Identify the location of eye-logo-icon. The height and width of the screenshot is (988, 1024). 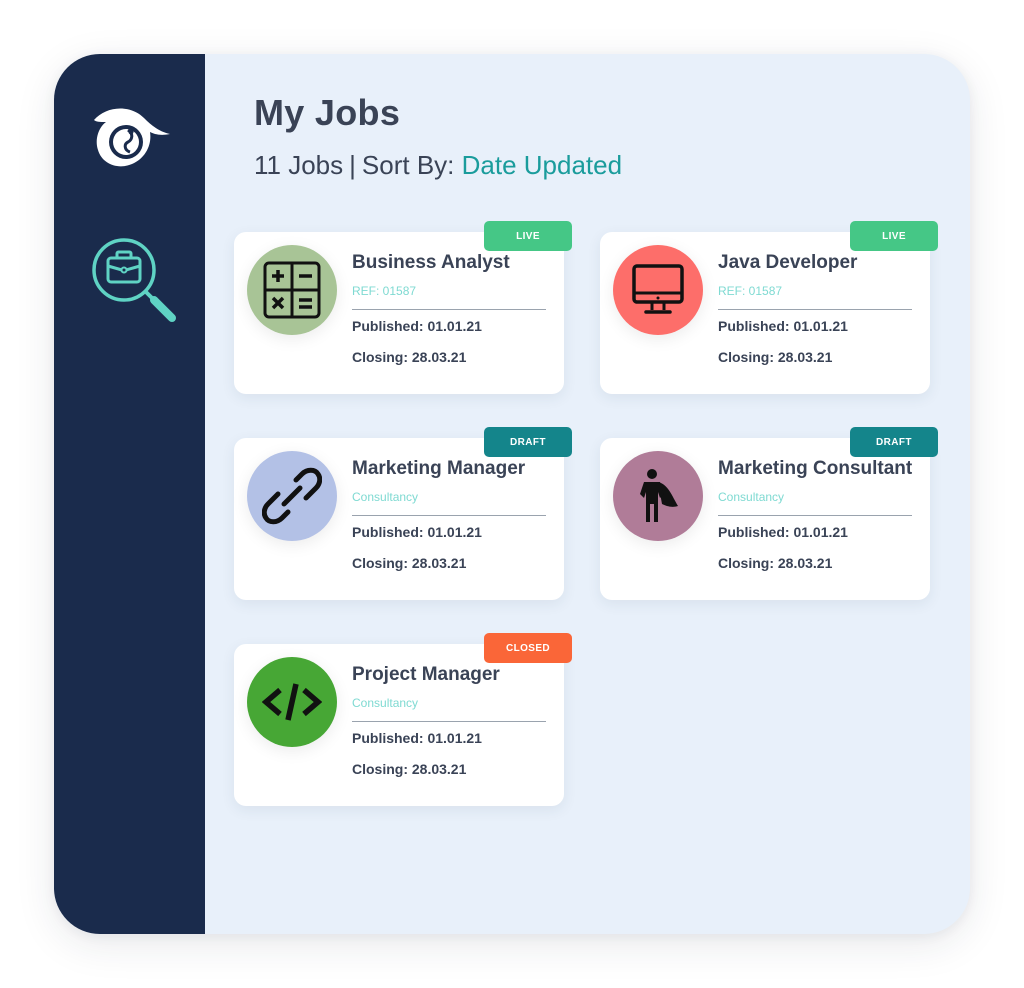
(130, 136).